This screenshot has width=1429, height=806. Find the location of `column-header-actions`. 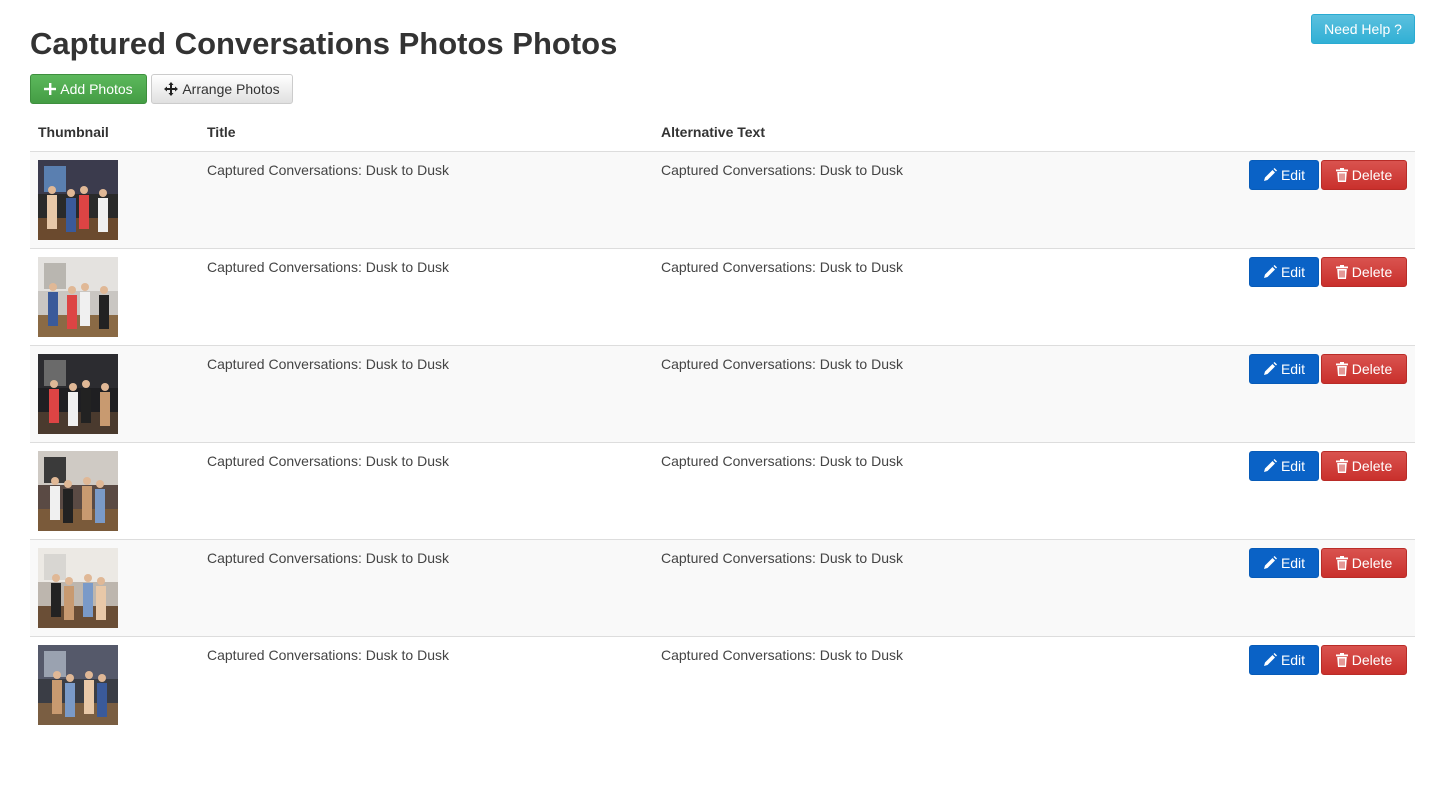

column-header-actions is located at coordinates (1274, 133).